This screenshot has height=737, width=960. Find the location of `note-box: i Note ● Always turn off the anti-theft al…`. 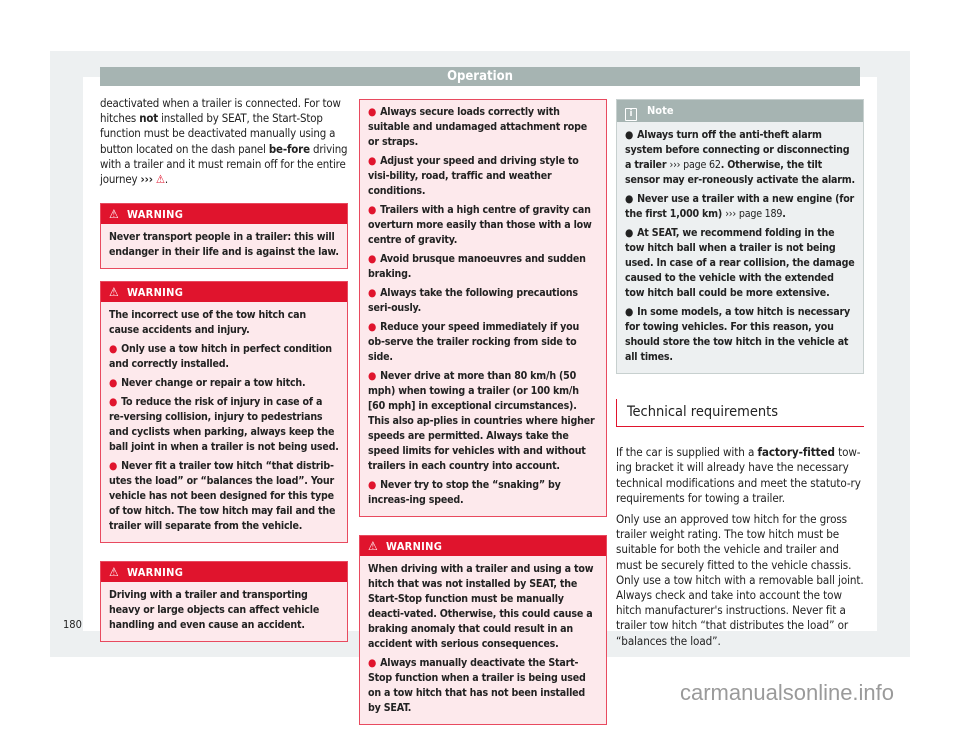

note-box: i Note ● Always turn off the anti-theft al… is located at coordinates (740, 236).